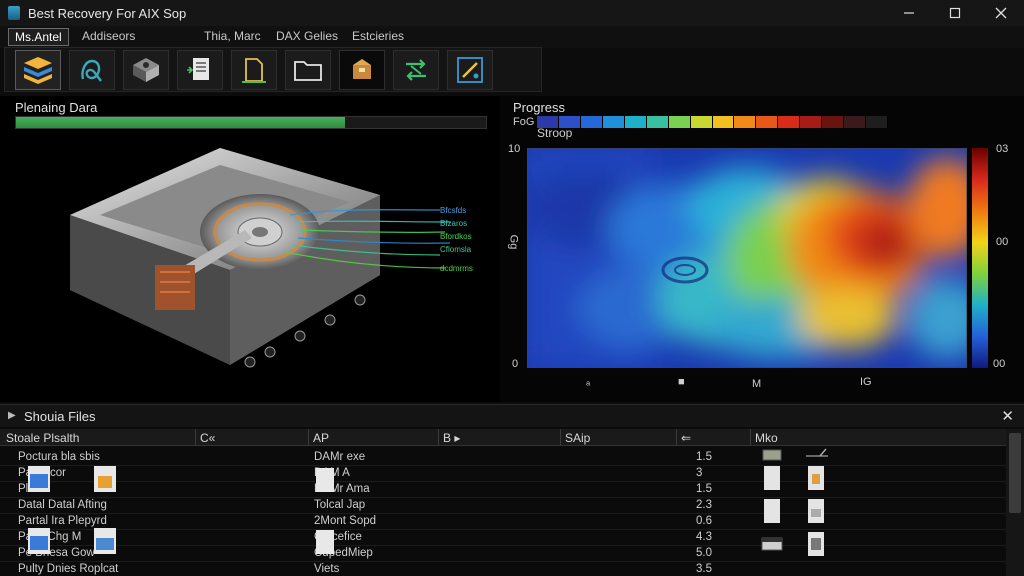 The width and height of the screenshot is (1024, 576). I want to click on maximize-icon, so click(955, 13).